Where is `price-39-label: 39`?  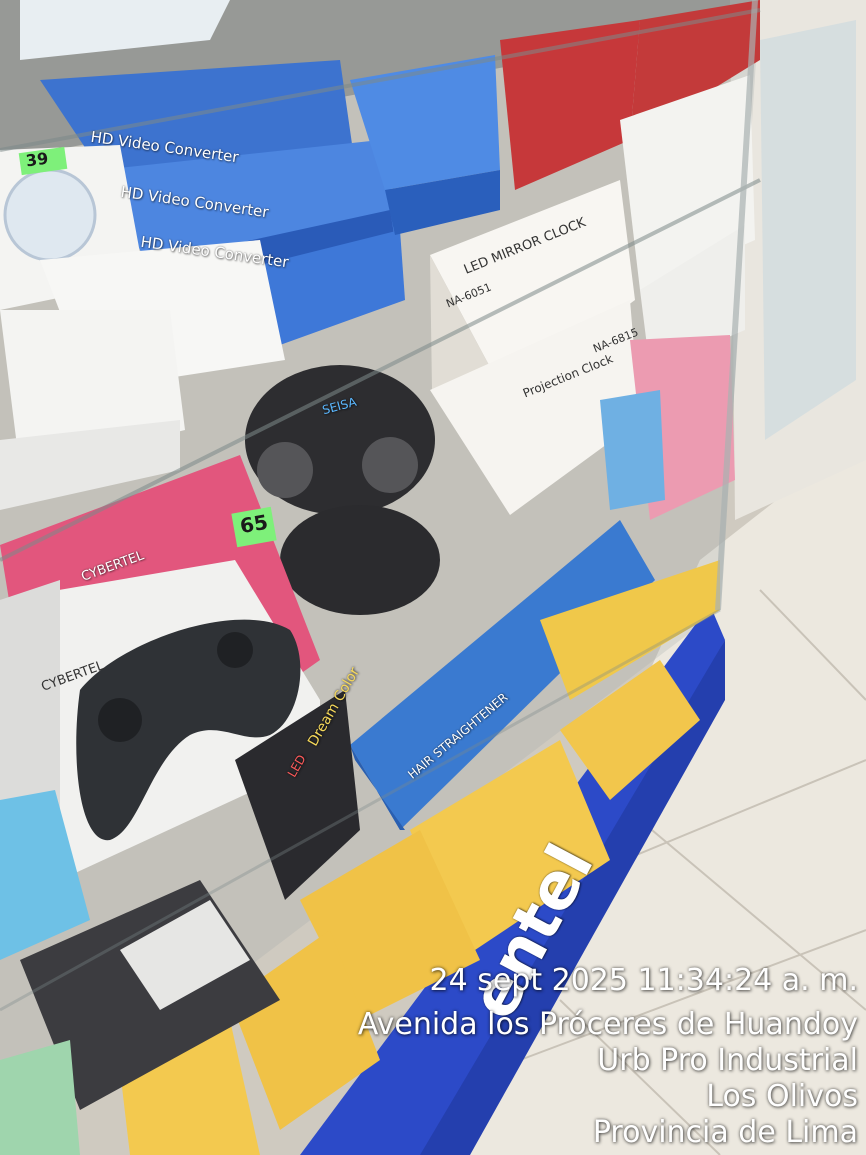
price-39-label: 39 is located at coordinates (37, 159).